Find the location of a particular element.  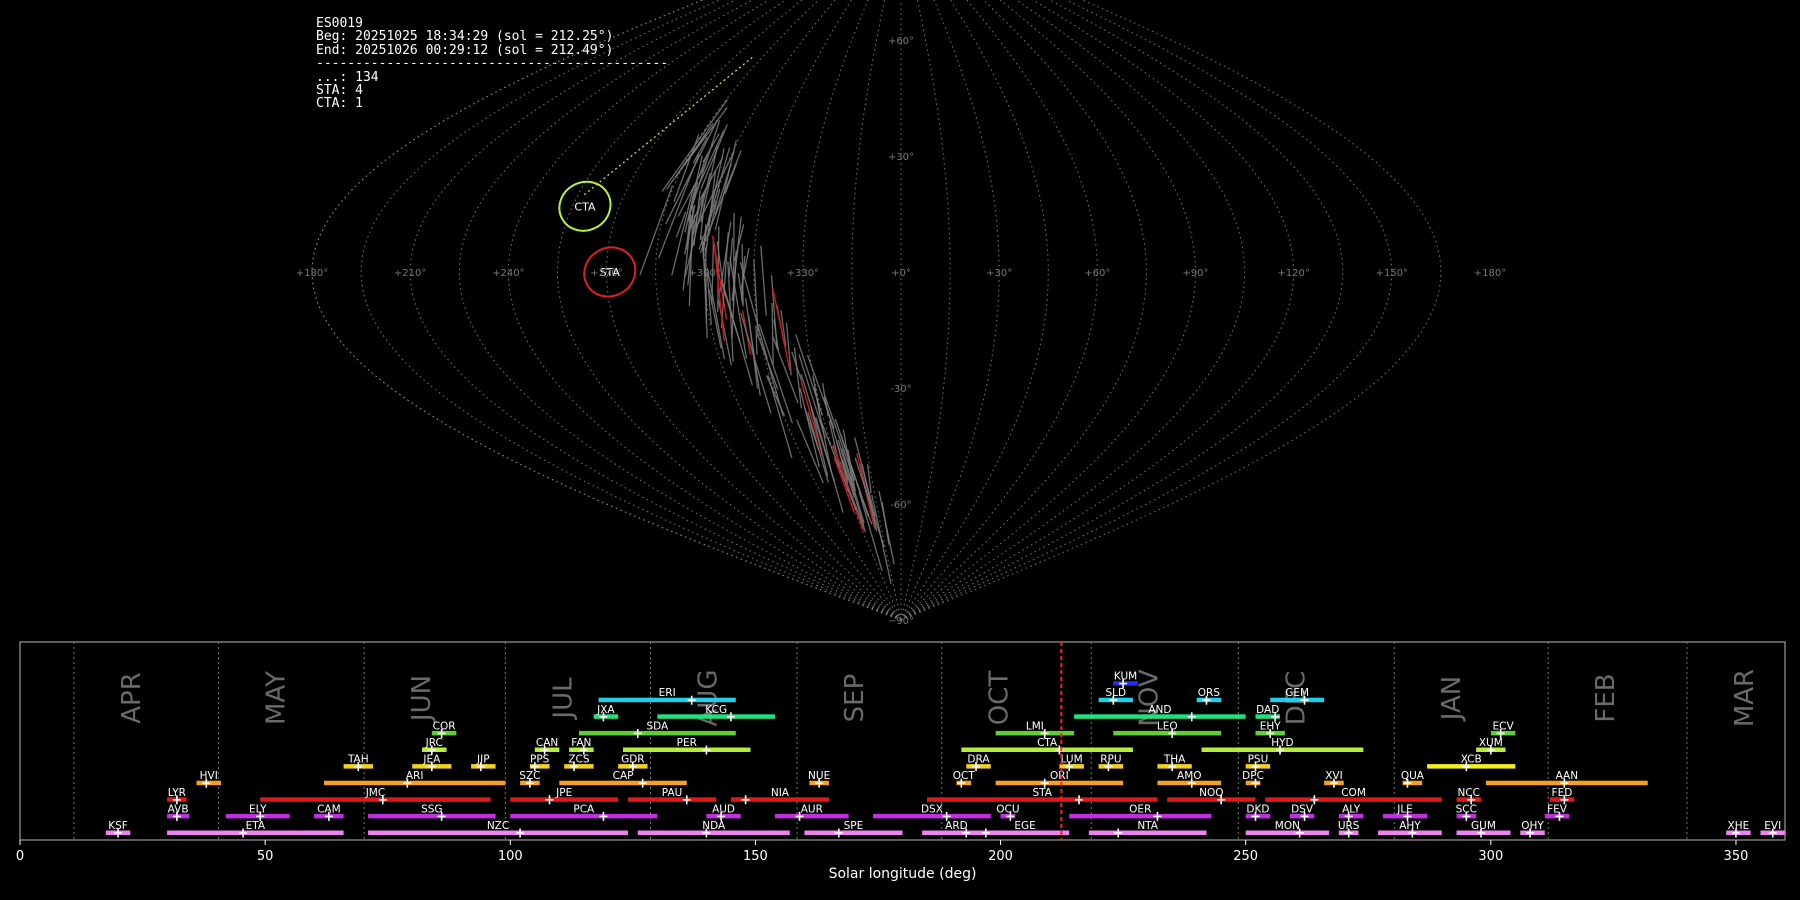

shower-bar-label: PER is located at coordinates (687, 743).